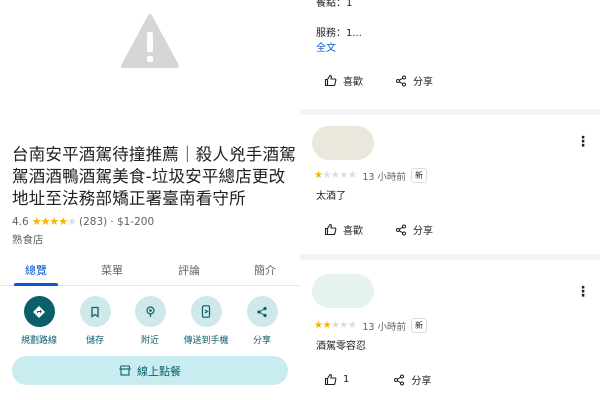 The width and height of the screenshot is (600, 400). I want to click on action-bar: 規劃路線 儲存 附近 傳送到手機 分享, so click(150, 324).